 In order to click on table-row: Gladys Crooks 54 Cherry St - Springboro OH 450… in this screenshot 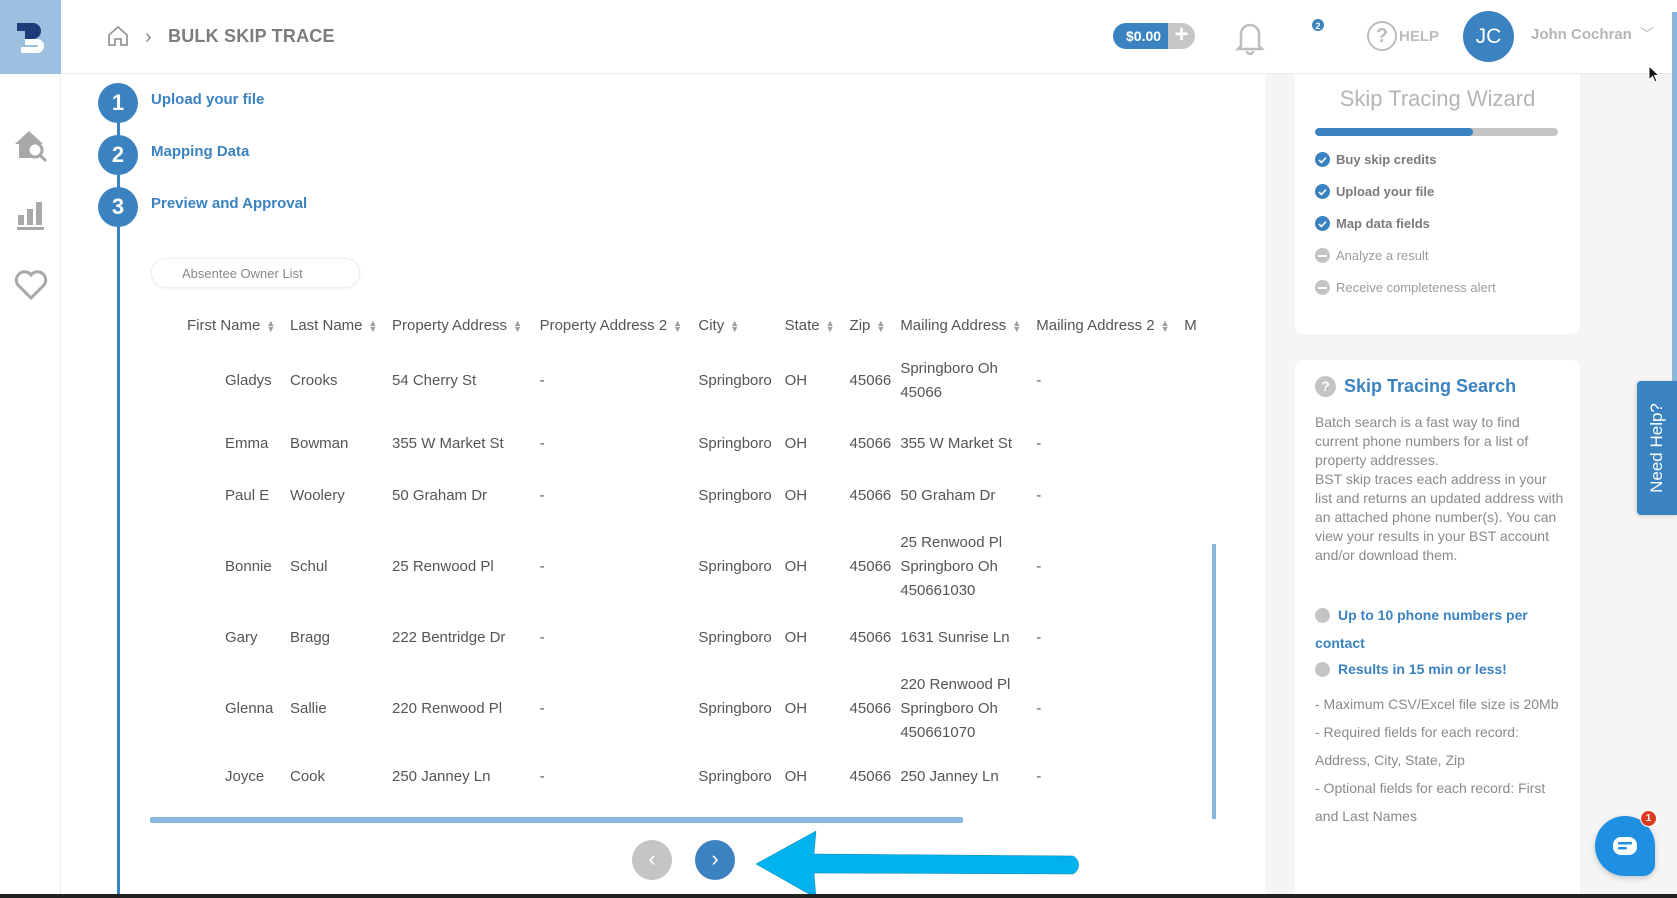, I will do `click(686, 381)`.